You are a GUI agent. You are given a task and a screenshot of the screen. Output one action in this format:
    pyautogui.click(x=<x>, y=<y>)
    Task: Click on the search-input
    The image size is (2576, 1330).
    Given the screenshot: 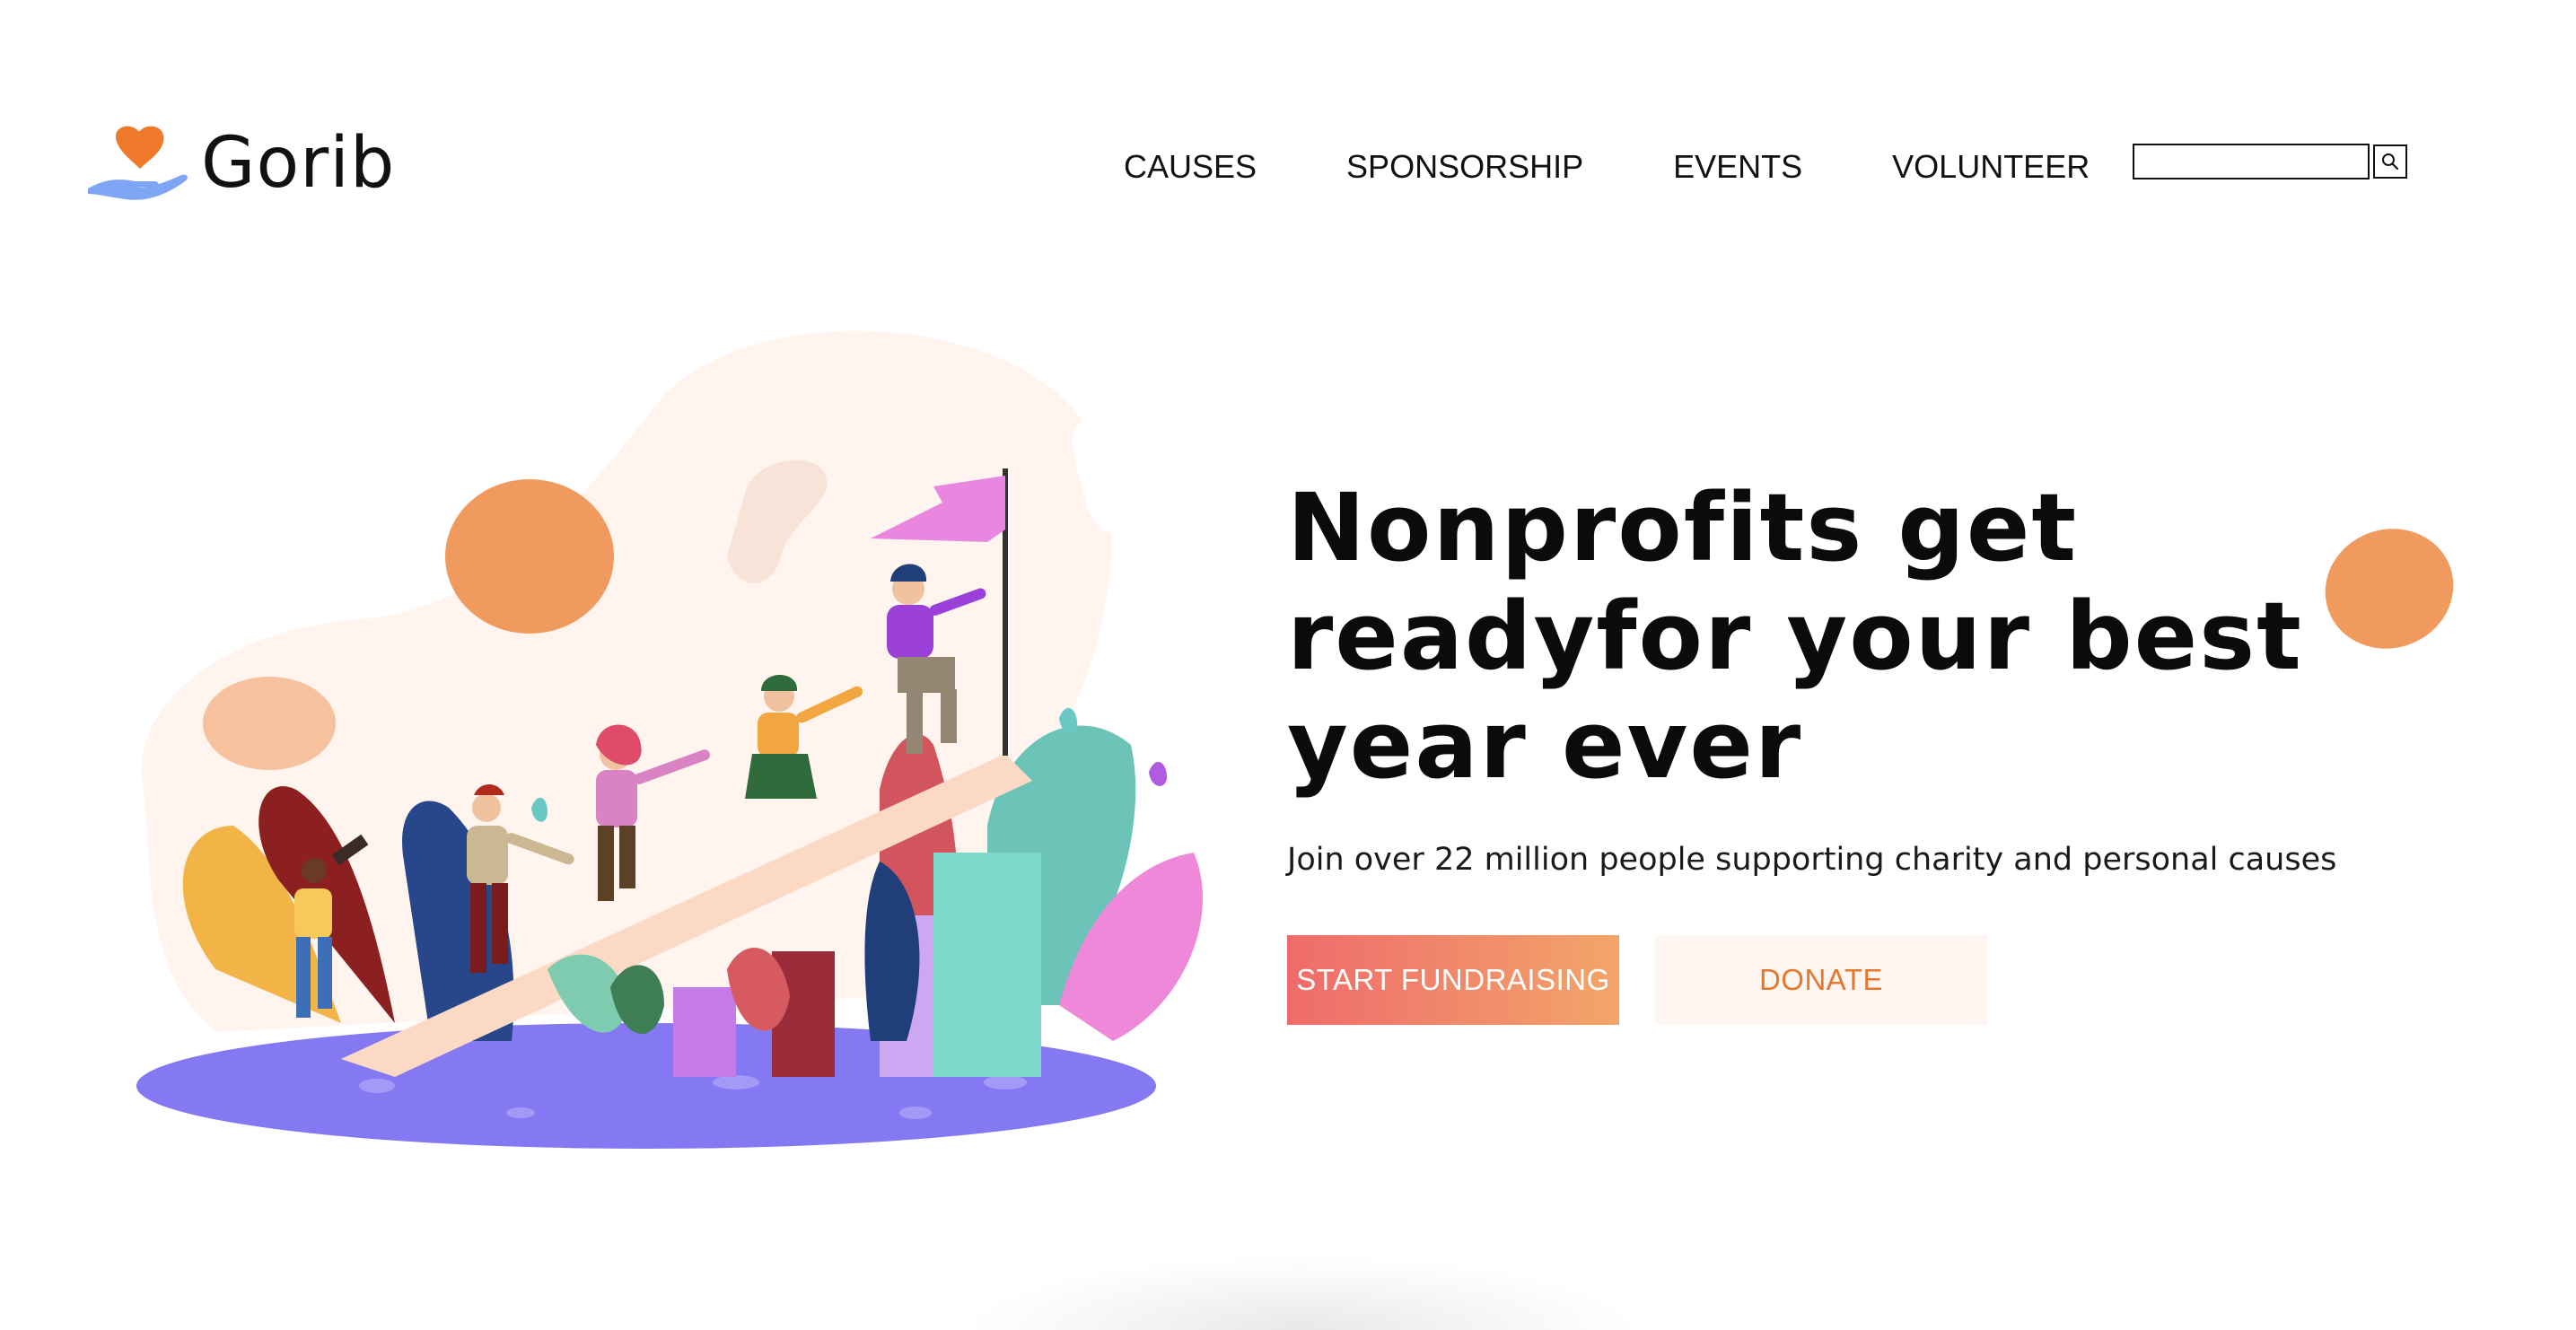 What is the action you would take?
    pyautogui.click(x=2251, y=161)
    